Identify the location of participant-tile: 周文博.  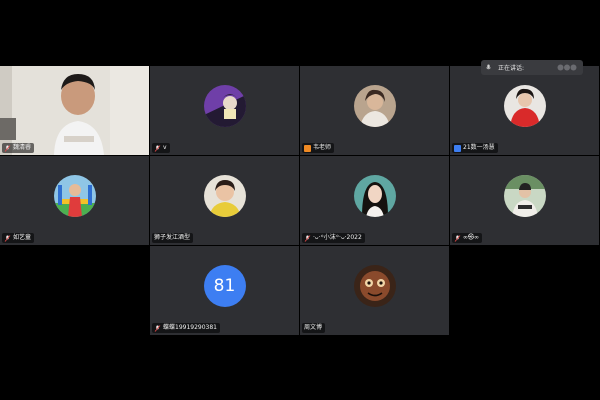
(374, 290).